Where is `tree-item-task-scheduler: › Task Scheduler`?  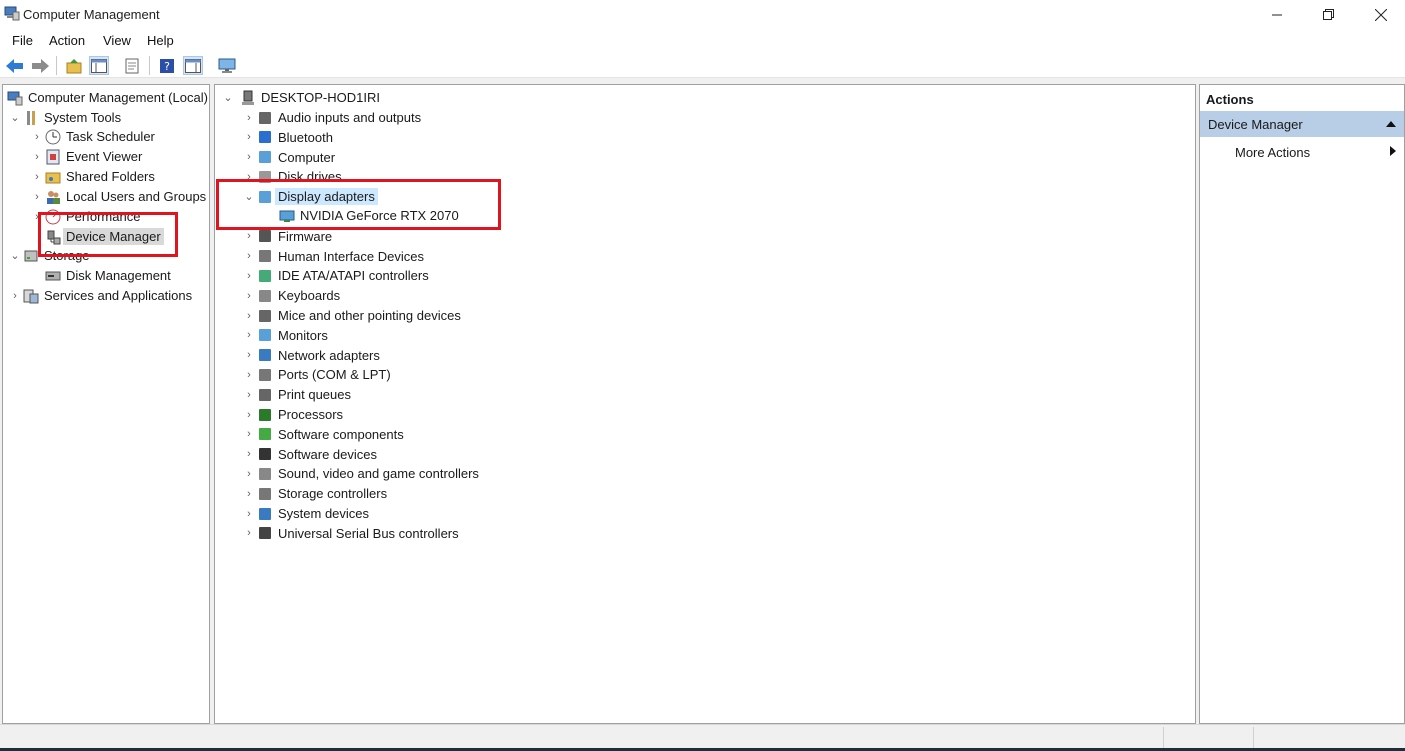
tree-item-task-scheduler: › Task Scheduler is located at coordinates (92, 136).